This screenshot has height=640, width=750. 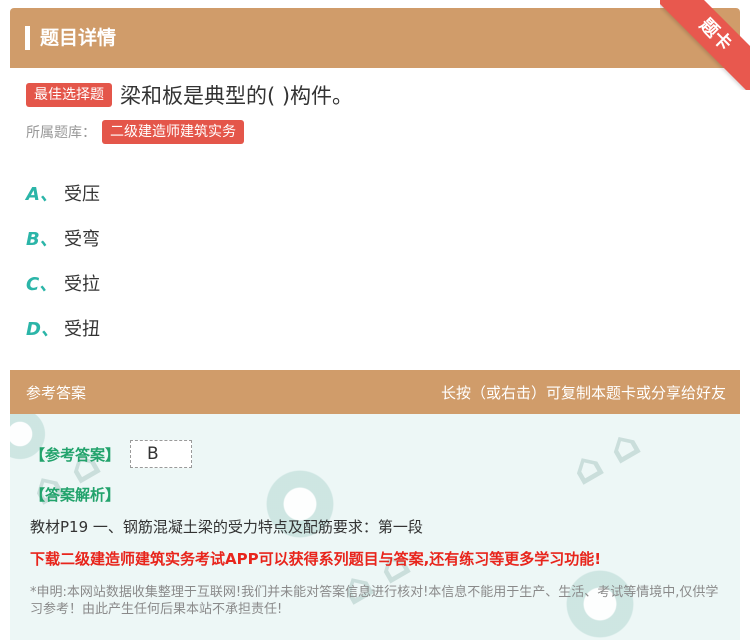 What do you see at coordinates (237, 96) in the screenshot?
I see `question-text: 梁和板是典型的( )构件。` at bounding box center [237, 96].